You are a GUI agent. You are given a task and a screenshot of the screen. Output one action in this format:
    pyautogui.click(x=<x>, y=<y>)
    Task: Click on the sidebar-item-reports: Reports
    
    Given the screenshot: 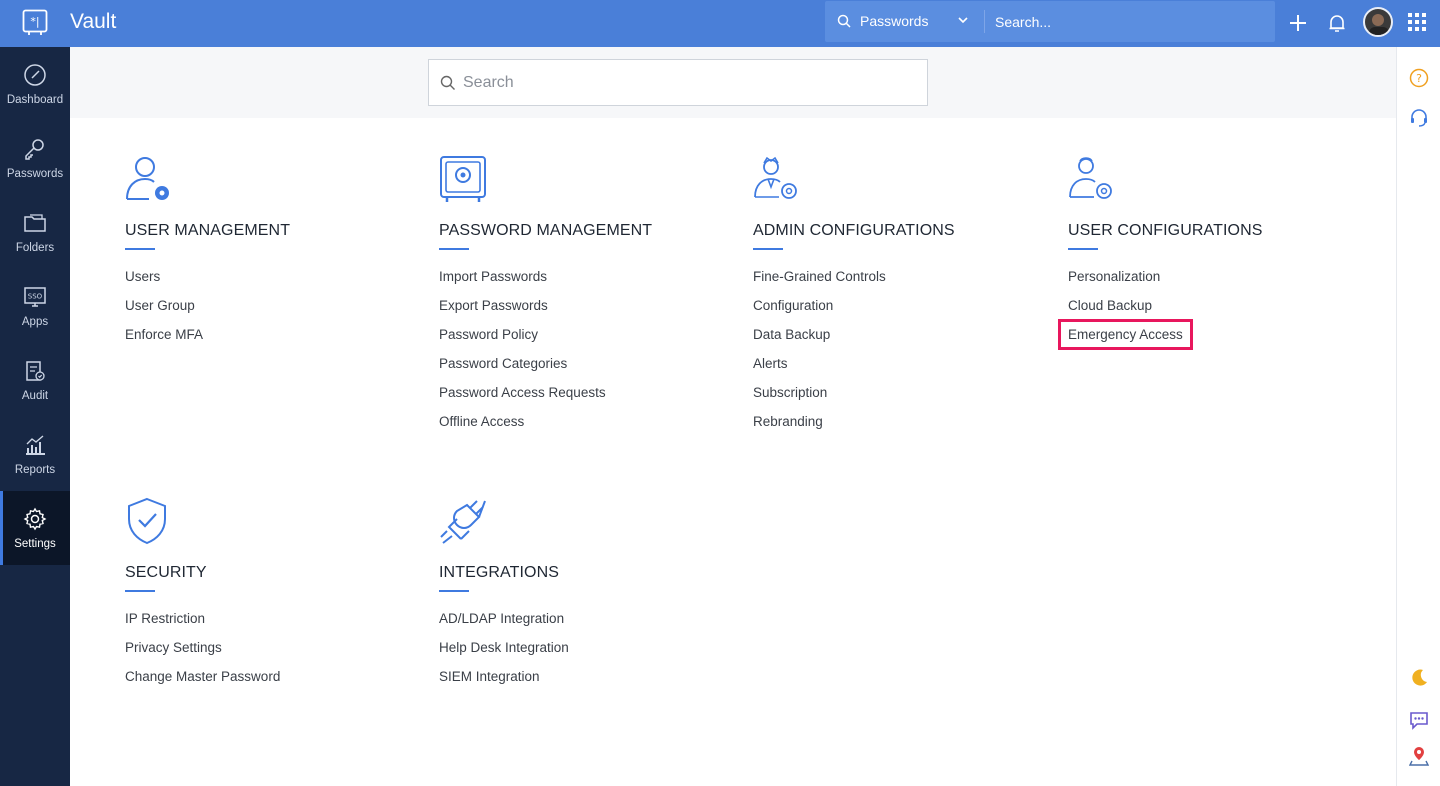 What is the action you would take?
    pyautogui.click(x=35, y=454)
    